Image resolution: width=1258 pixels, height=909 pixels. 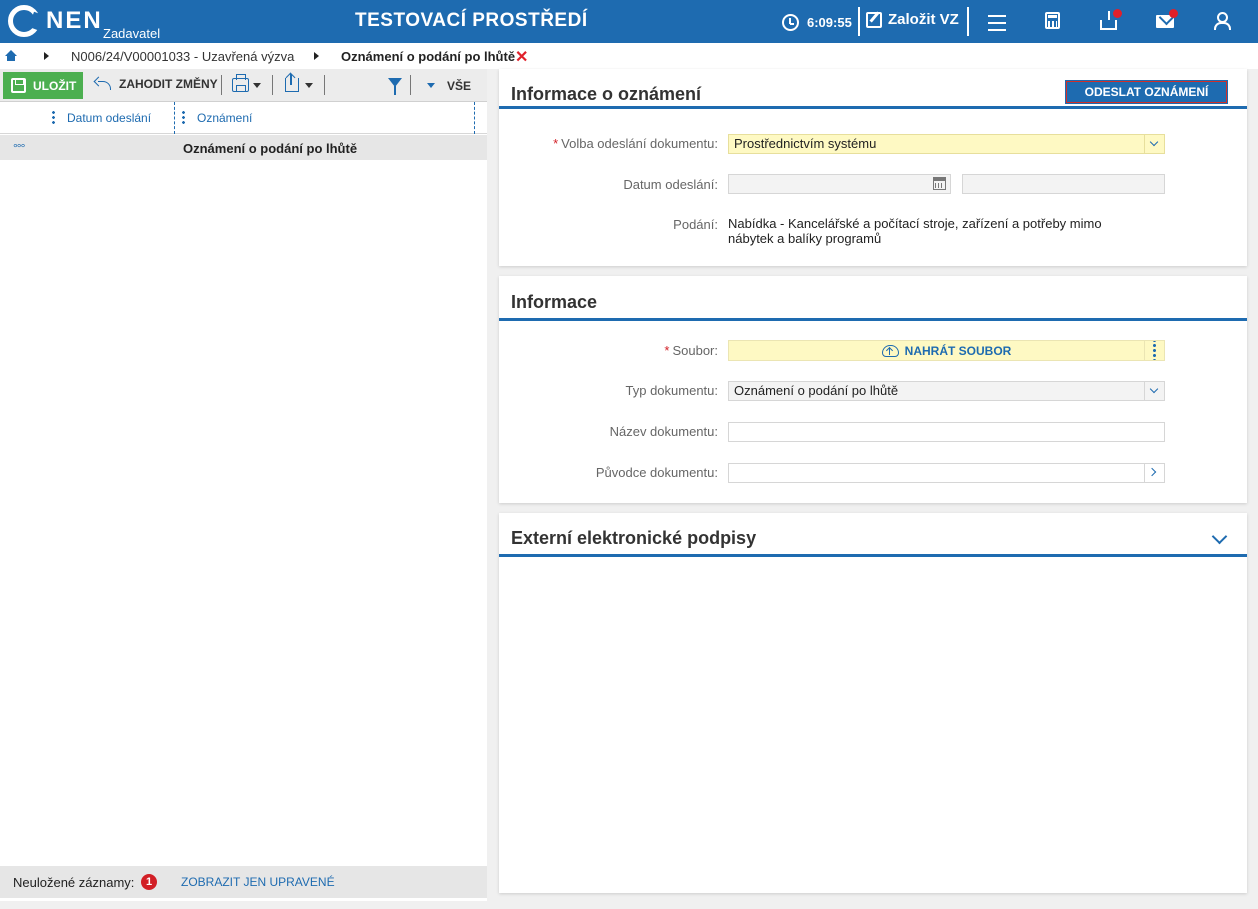 What do you see at coordinates (874, 19) in the screenshot?
I see `edit-icon` at bounding box center [874, 19].